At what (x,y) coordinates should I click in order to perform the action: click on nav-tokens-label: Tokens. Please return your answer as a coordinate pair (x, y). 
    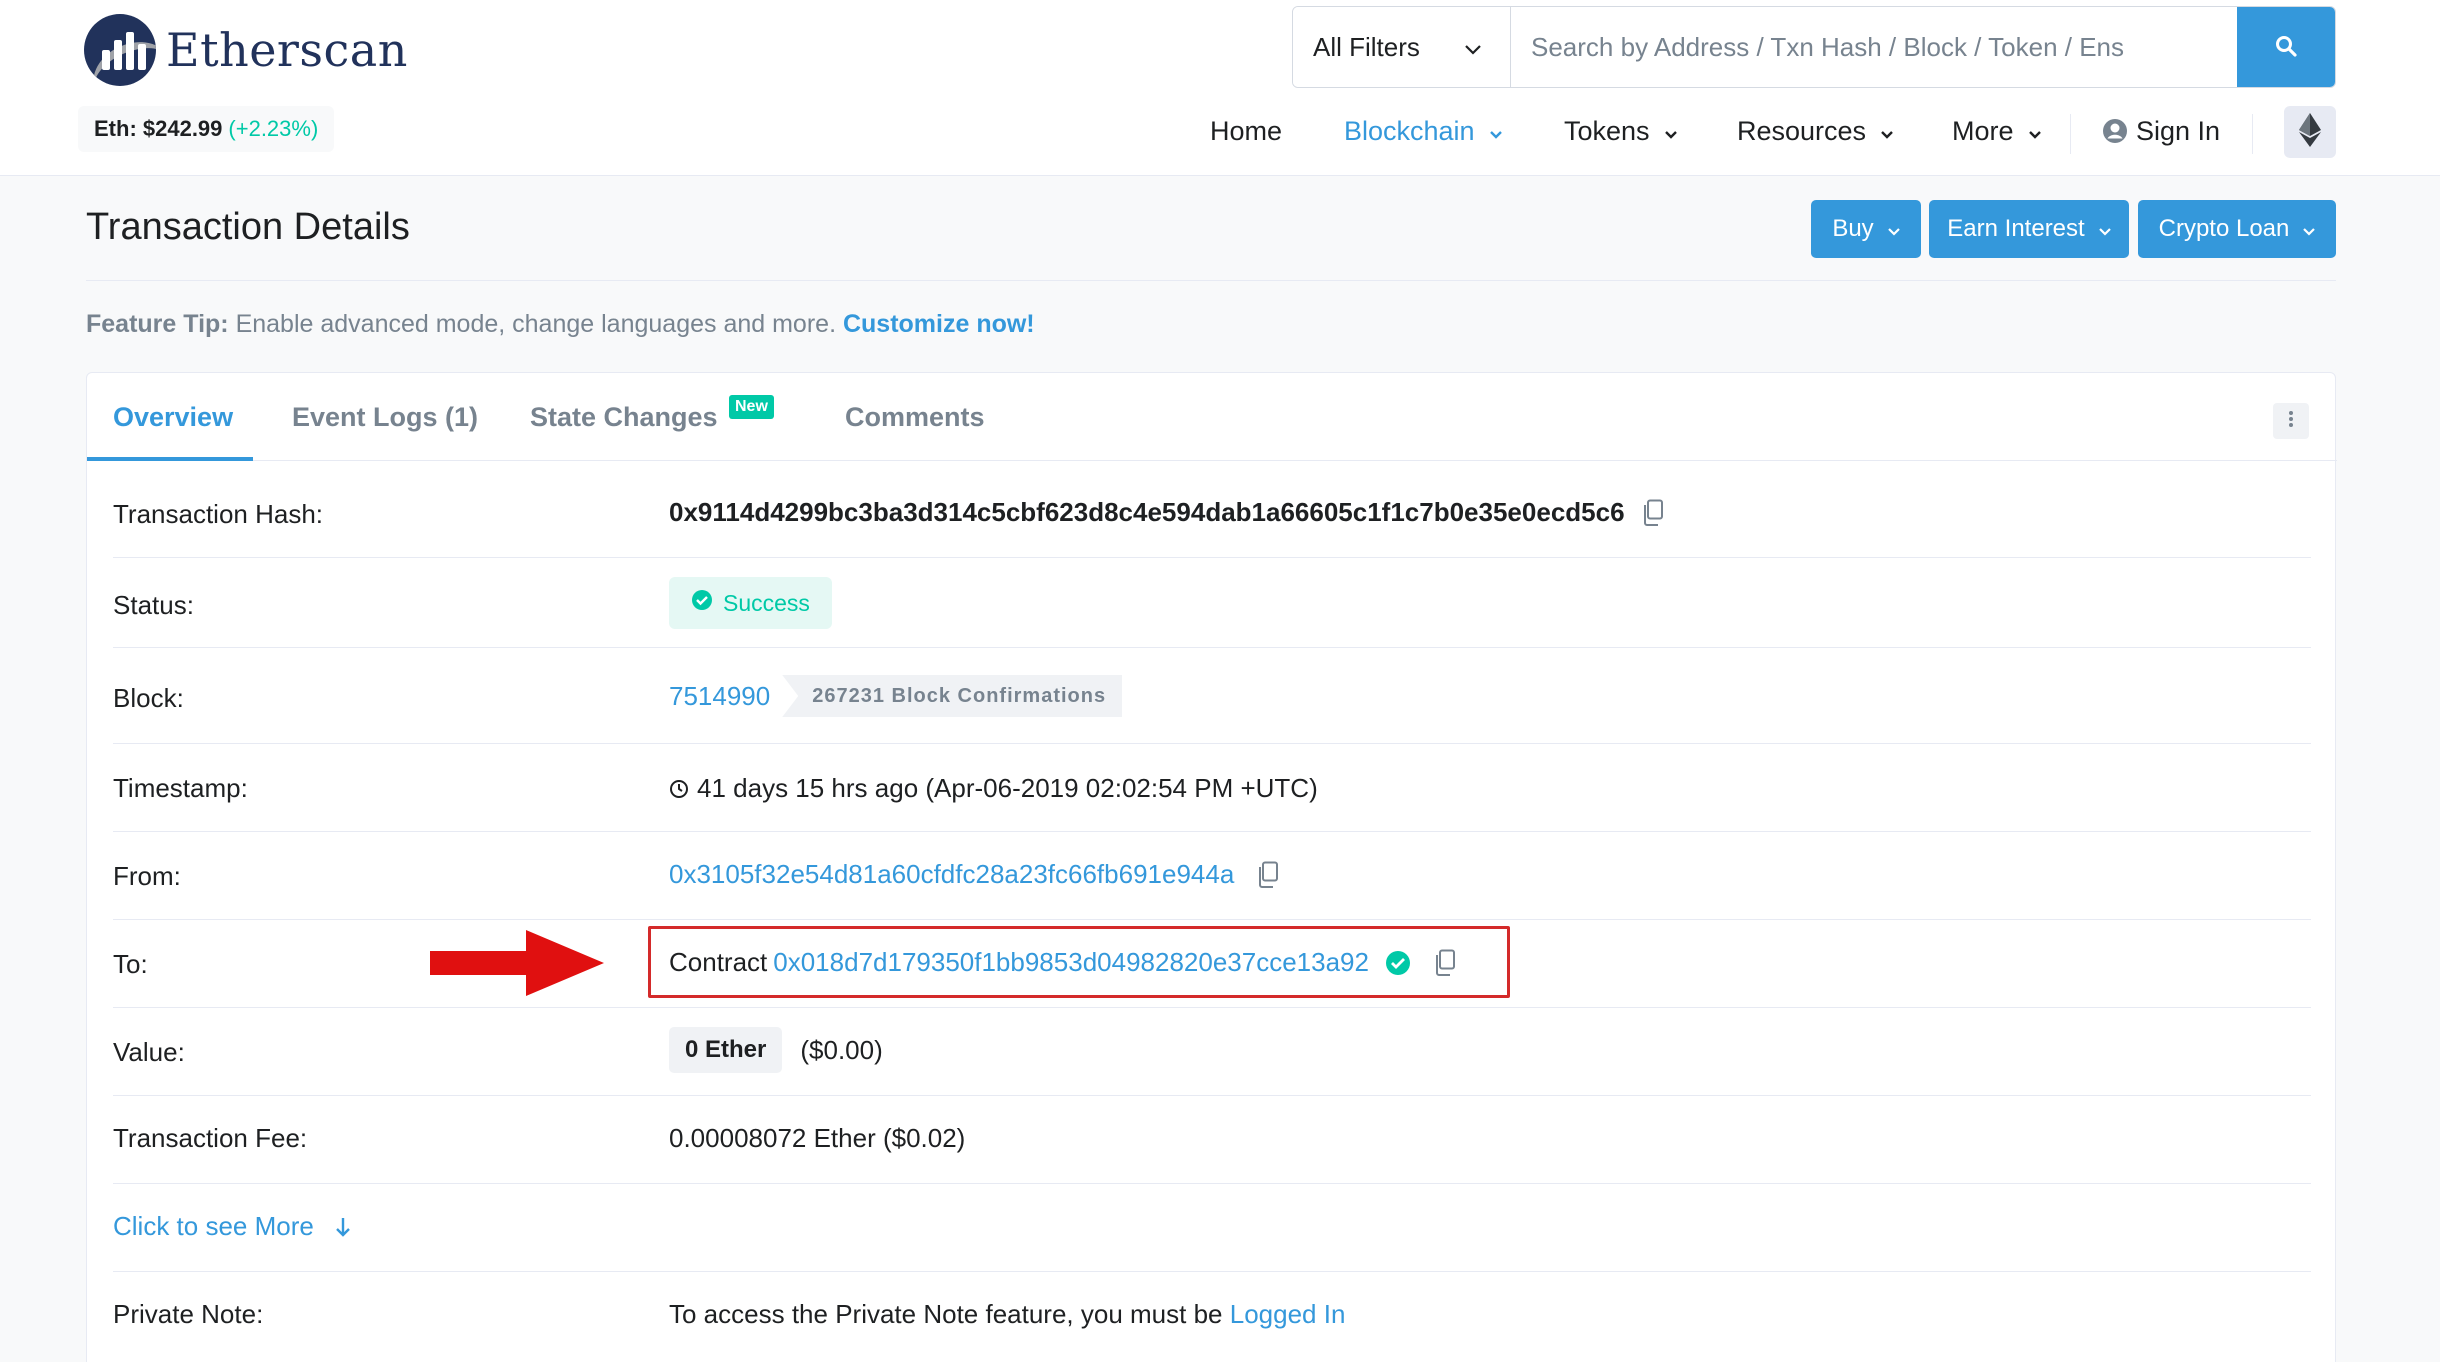
    Looking at the image, I should click on (1607, 130).